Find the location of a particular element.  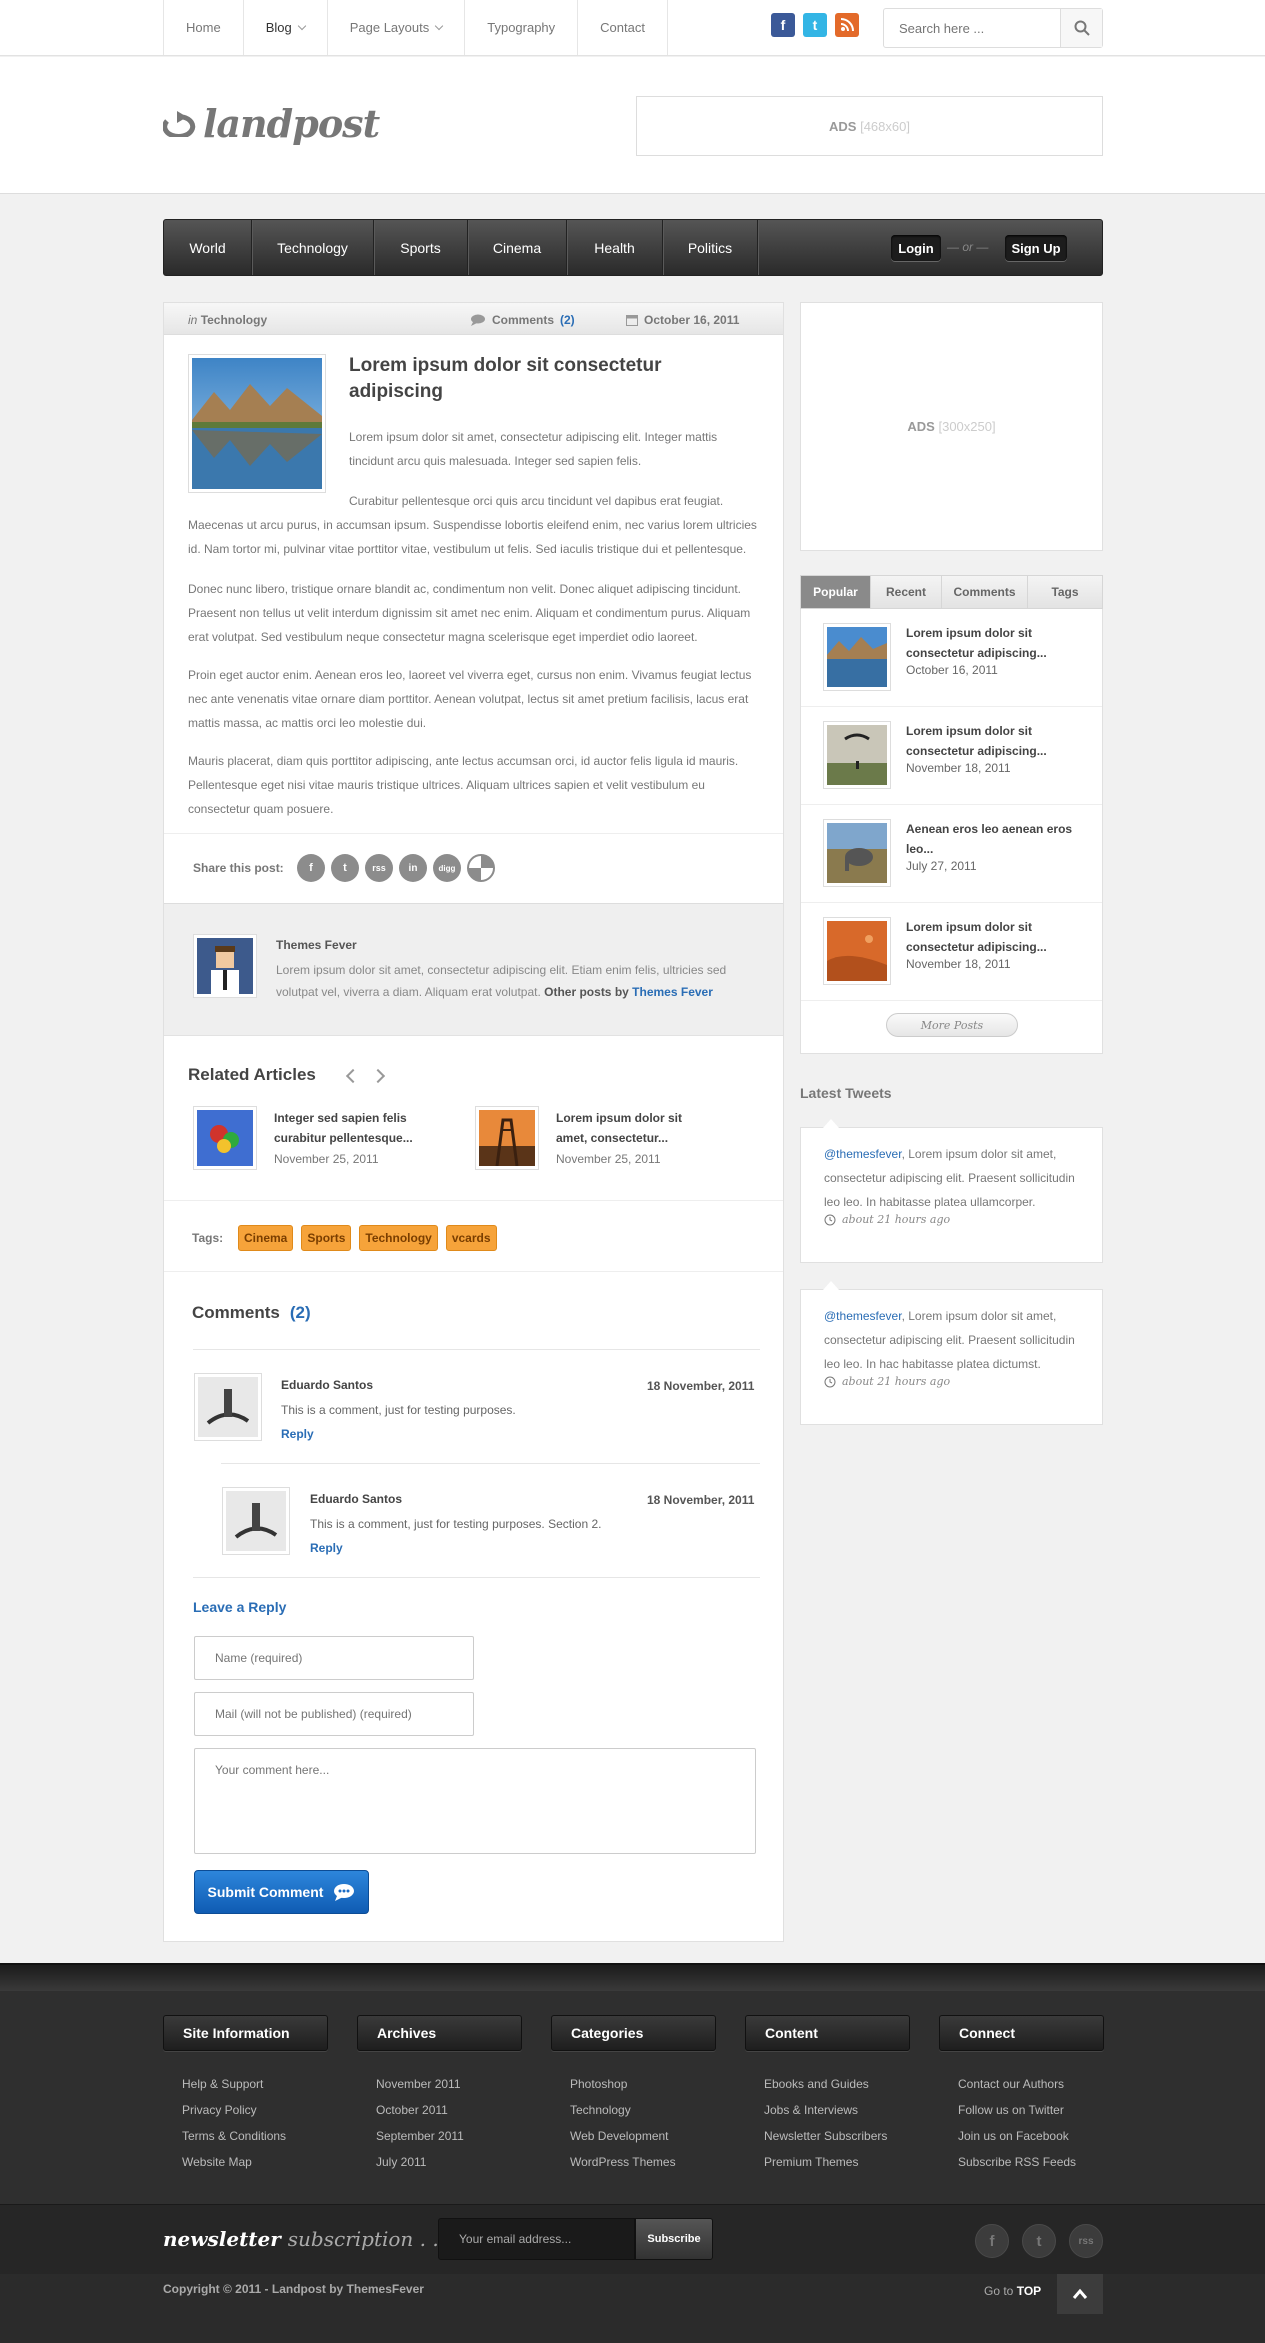

tab-tags: Tags is located at coordinates (1065, 592).